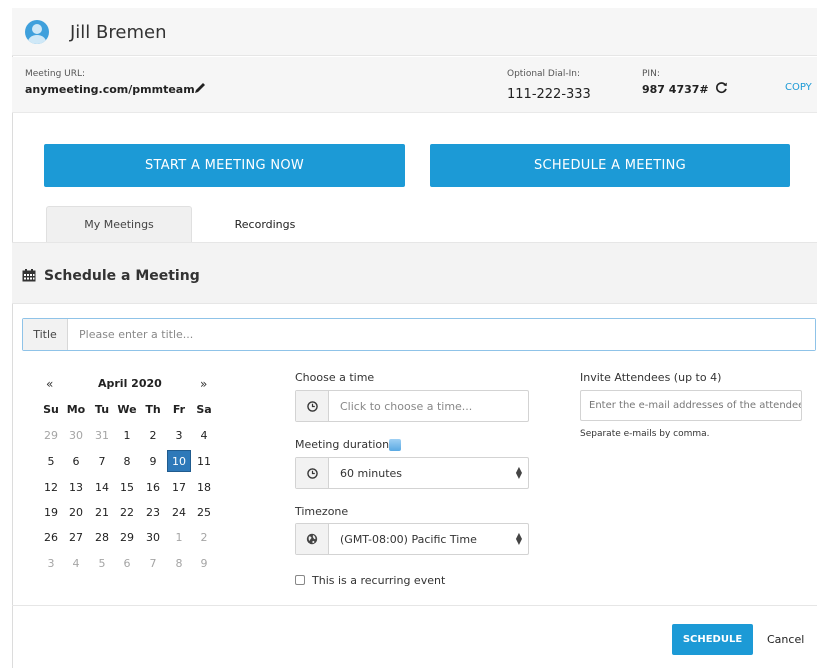 This screenshot has width=817, height=668. Describe the element at coordinates (785, 639) in the screenshot. I see `cancel-button: Cancel` at that location.